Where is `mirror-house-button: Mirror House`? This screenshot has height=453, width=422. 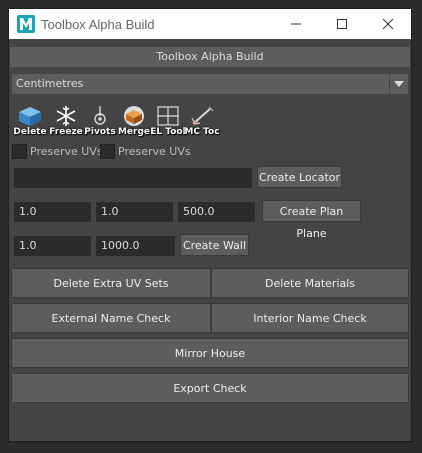
mirror-house-button: Mirror House is located at coordinates (210, 353).